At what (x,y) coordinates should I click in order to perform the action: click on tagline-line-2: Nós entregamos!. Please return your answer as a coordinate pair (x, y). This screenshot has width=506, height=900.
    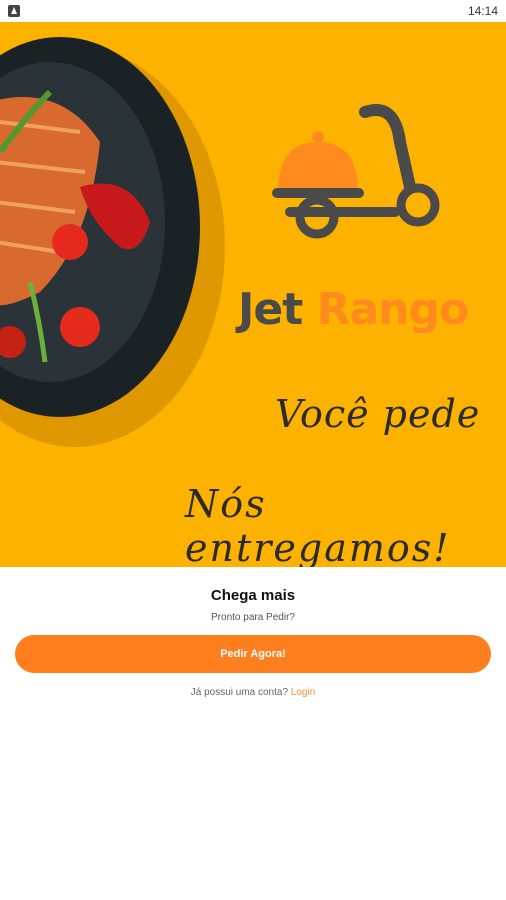
    Looking at the image, I should click on (318, 524).